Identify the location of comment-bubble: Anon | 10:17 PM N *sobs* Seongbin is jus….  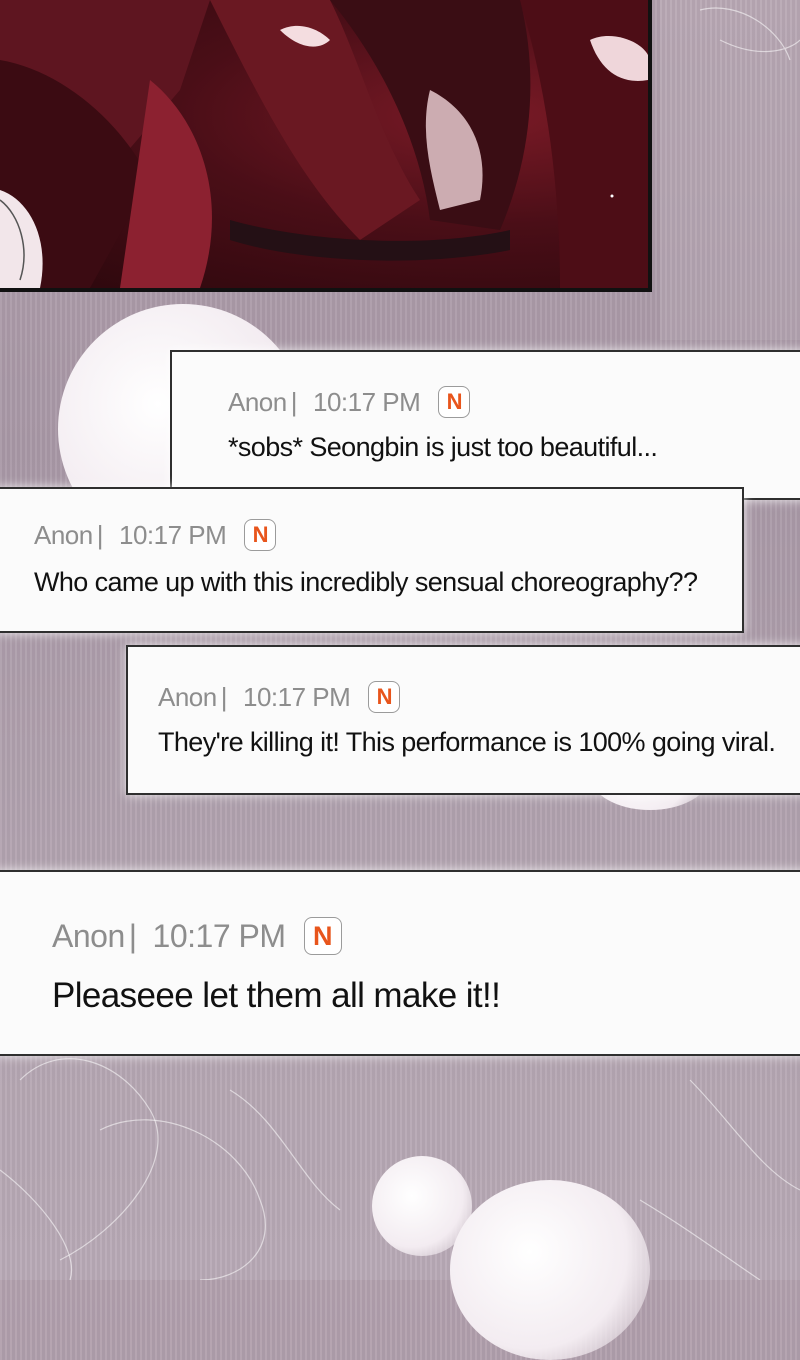
(485, 425).